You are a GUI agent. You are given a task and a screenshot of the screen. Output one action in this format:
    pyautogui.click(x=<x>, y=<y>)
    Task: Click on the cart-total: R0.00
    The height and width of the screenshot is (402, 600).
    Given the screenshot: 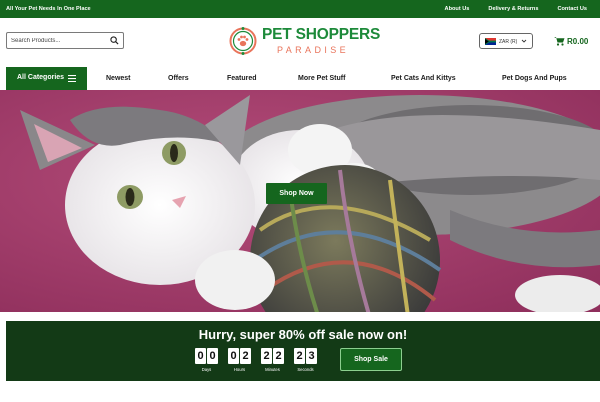 What is the action you would take?
    pyautogui.click(x=578, y=41)
    